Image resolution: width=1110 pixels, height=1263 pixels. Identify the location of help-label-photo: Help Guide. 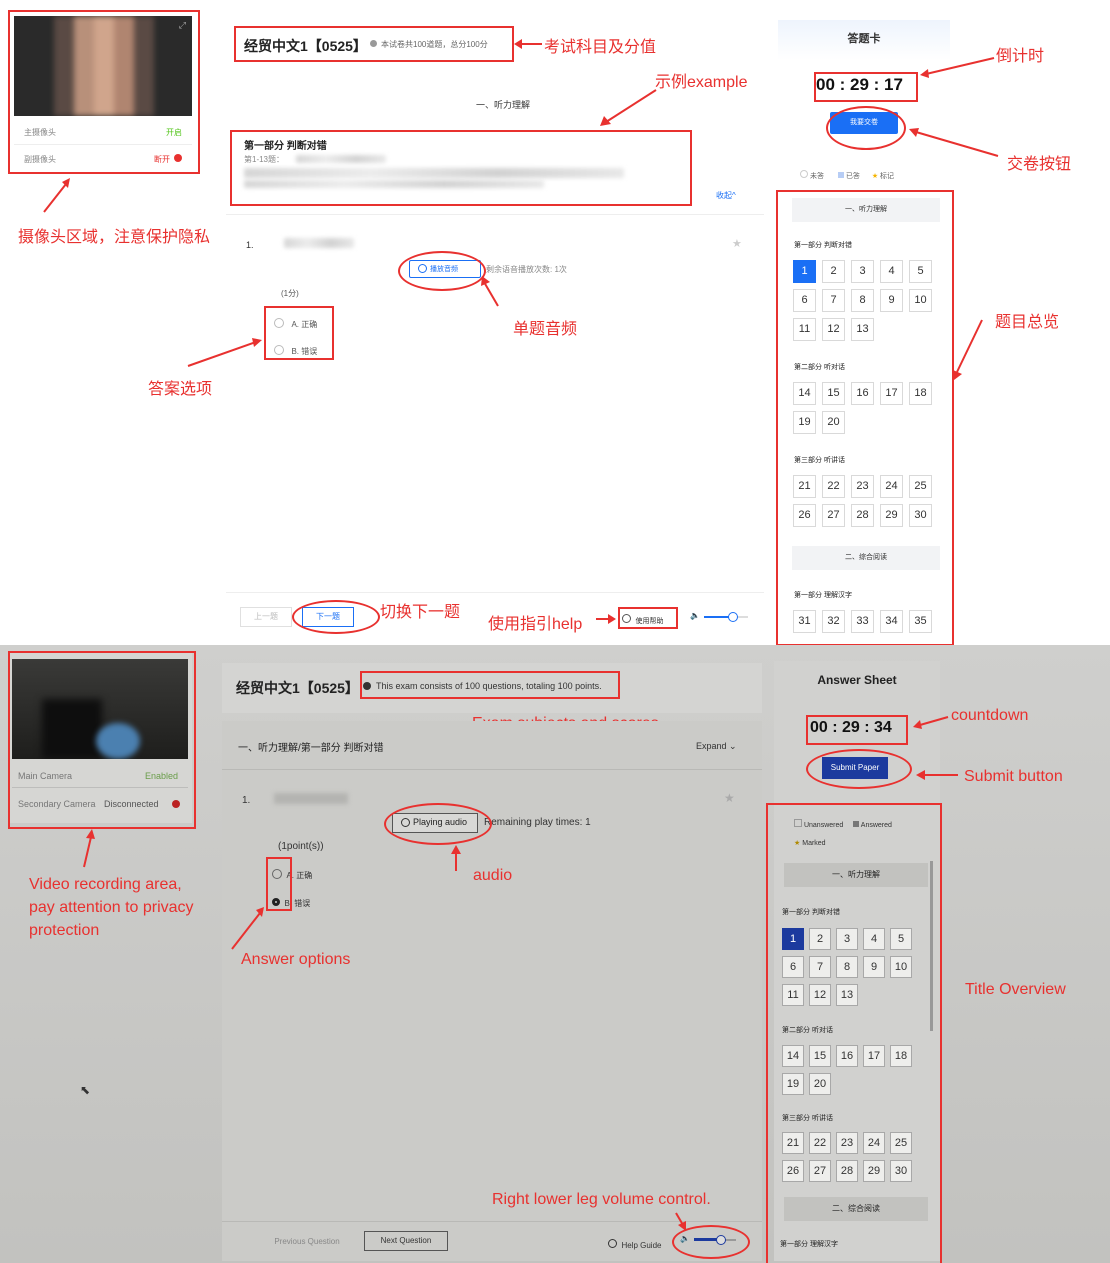
(641, 1245).